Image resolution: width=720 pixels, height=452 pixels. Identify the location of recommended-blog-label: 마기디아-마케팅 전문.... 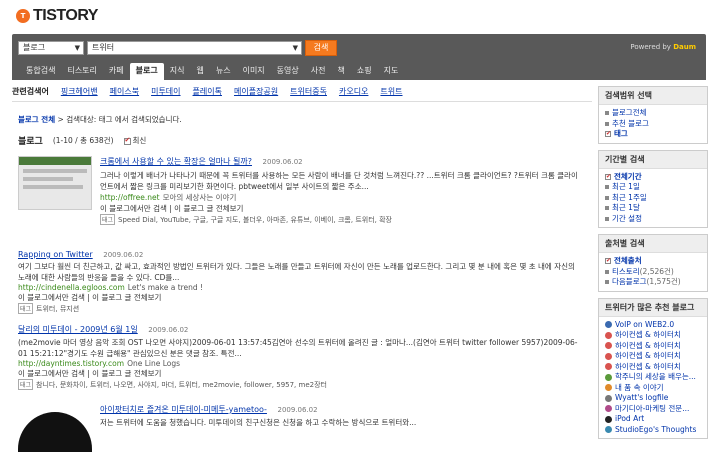
(652, 408).